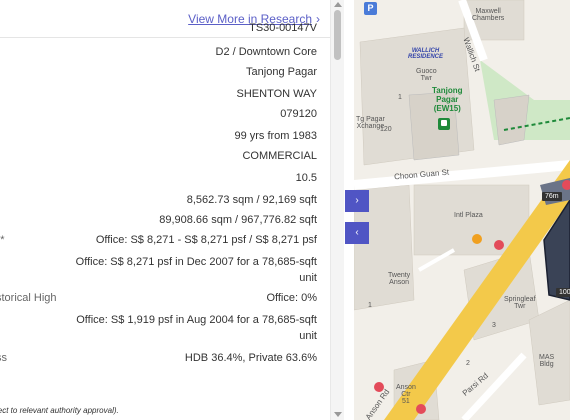 This screenshot has width=570, height=420. What do you see at coordinates (447, 99) in the screenshot?
I see `map-label-tanjong-pagar-mrt: Tanjong Pagar (EW15)` at bounding box center [447, 99].